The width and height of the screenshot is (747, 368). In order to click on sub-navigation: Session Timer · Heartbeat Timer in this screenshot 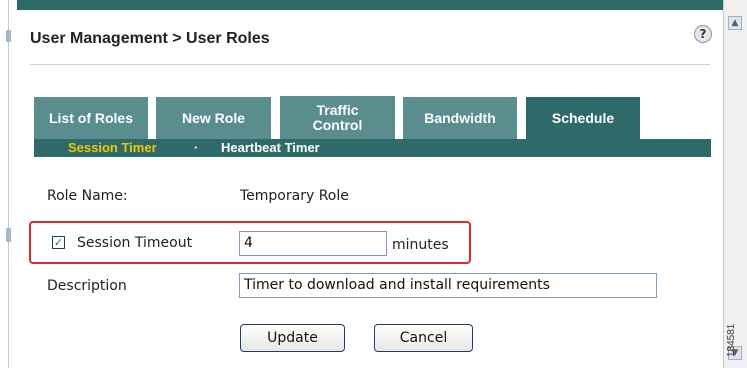, I will do `click(372, 148)`.